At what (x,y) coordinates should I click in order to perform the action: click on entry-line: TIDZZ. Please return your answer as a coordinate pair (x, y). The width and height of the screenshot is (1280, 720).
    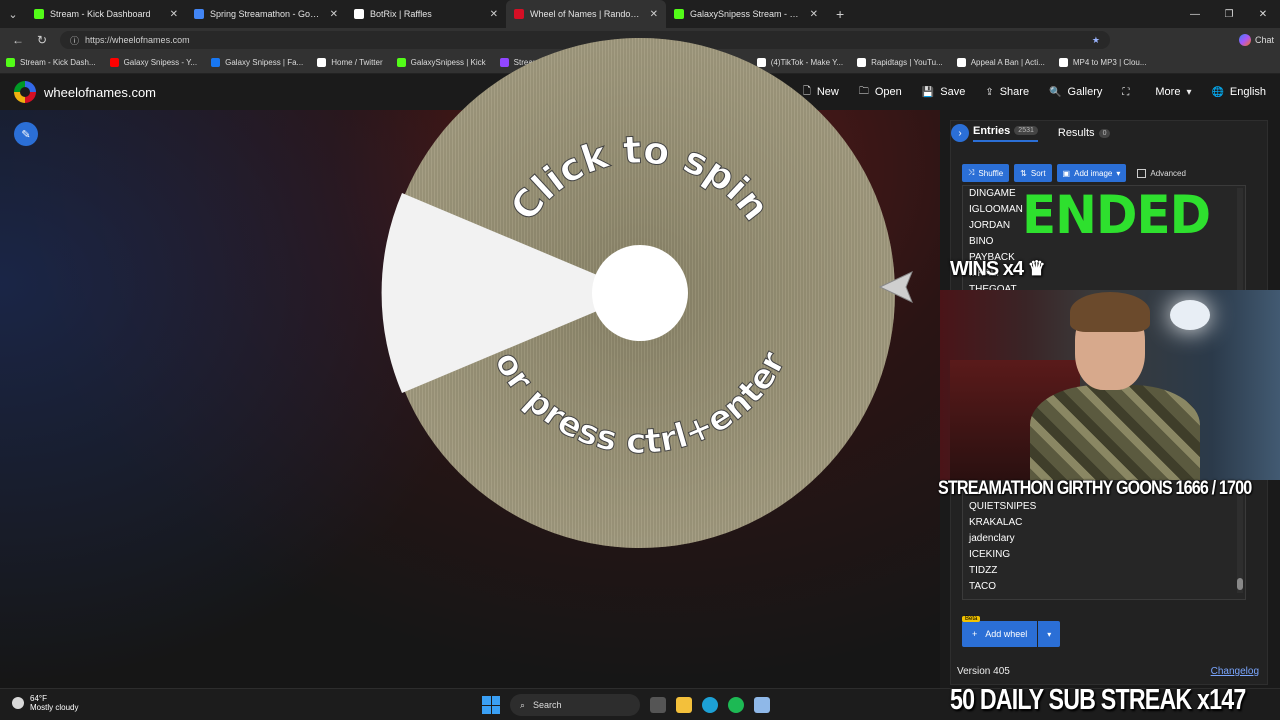
    Looking at the image, I should click on (983, 570).